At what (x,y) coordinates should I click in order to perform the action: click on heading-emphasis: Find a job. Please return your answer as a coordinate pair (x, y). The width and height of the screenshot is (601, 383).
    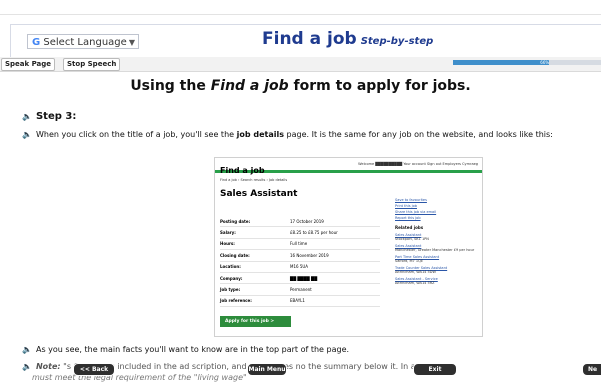
    Looking at the image, I should click on (249, 86).